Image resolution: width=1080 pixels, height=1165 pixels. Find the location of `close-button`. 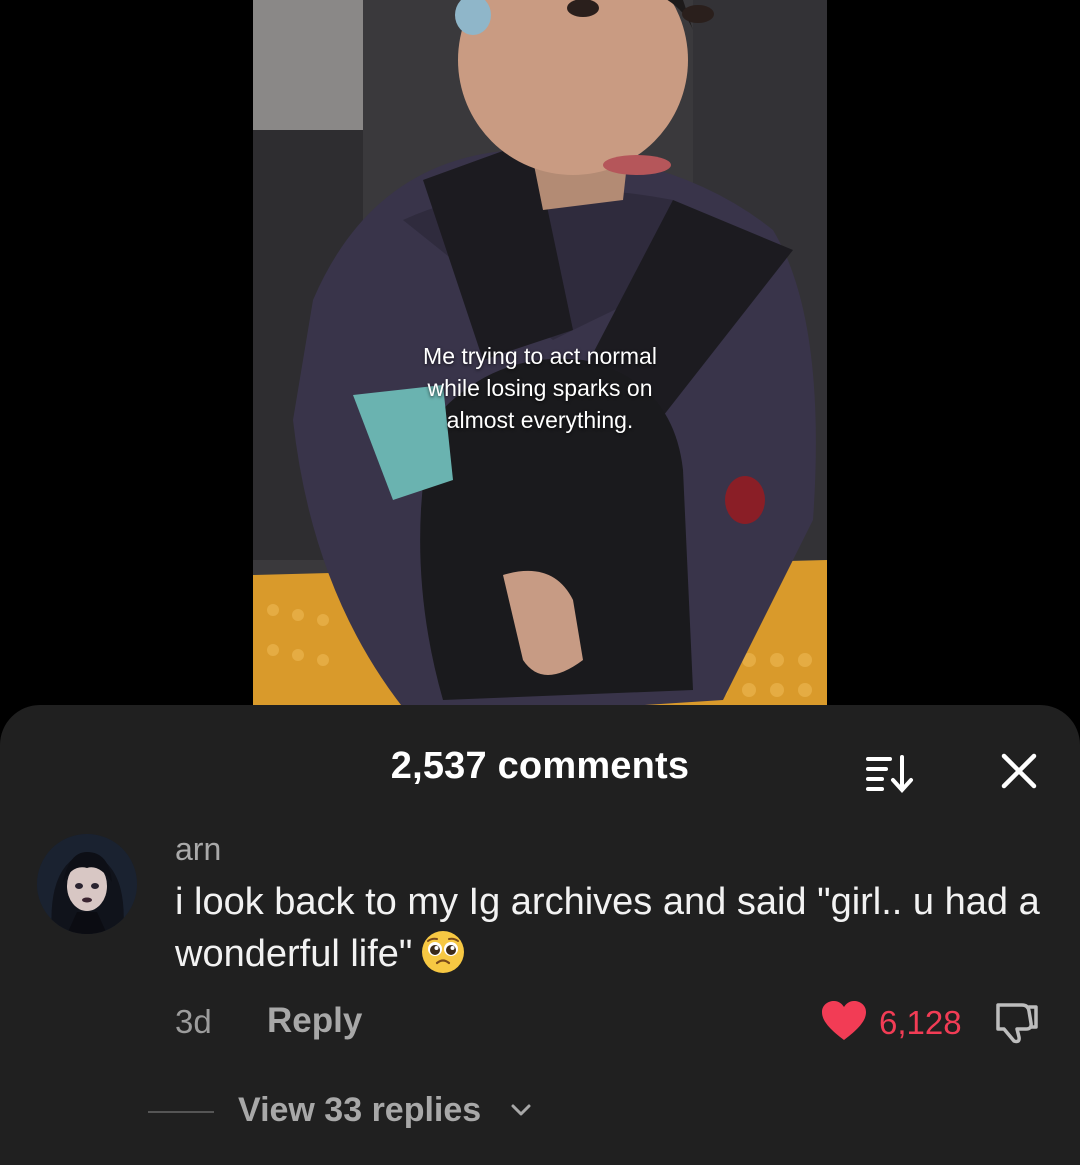

close-button is located at coordinates (1020, 772).